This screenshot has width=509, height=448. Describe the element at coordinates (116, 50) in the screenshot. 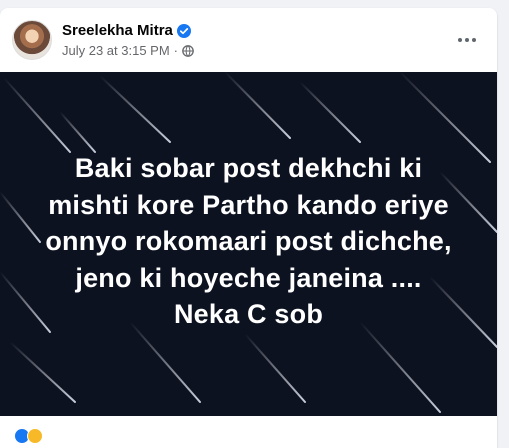

I see `post-timestamp: July 23 at 3:15 PM` at that location.